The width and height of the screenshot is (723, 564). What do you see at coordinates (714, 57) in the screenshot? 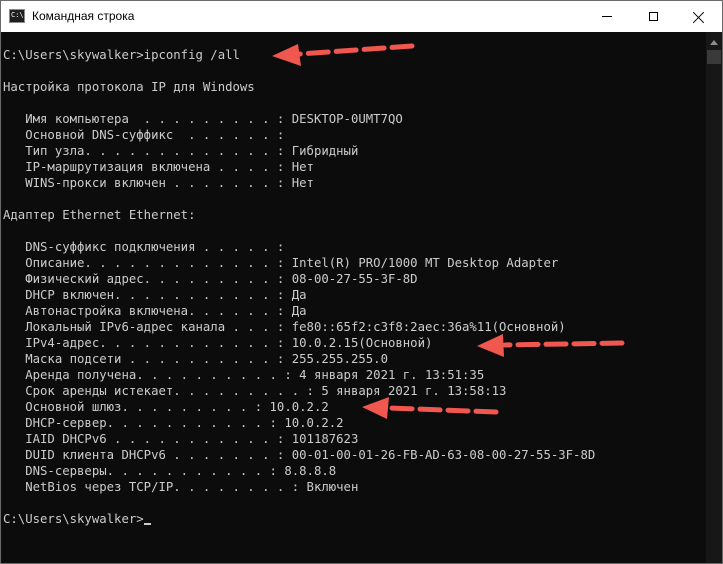
I see `scroll-thumb` at bounding box center [714, 57].